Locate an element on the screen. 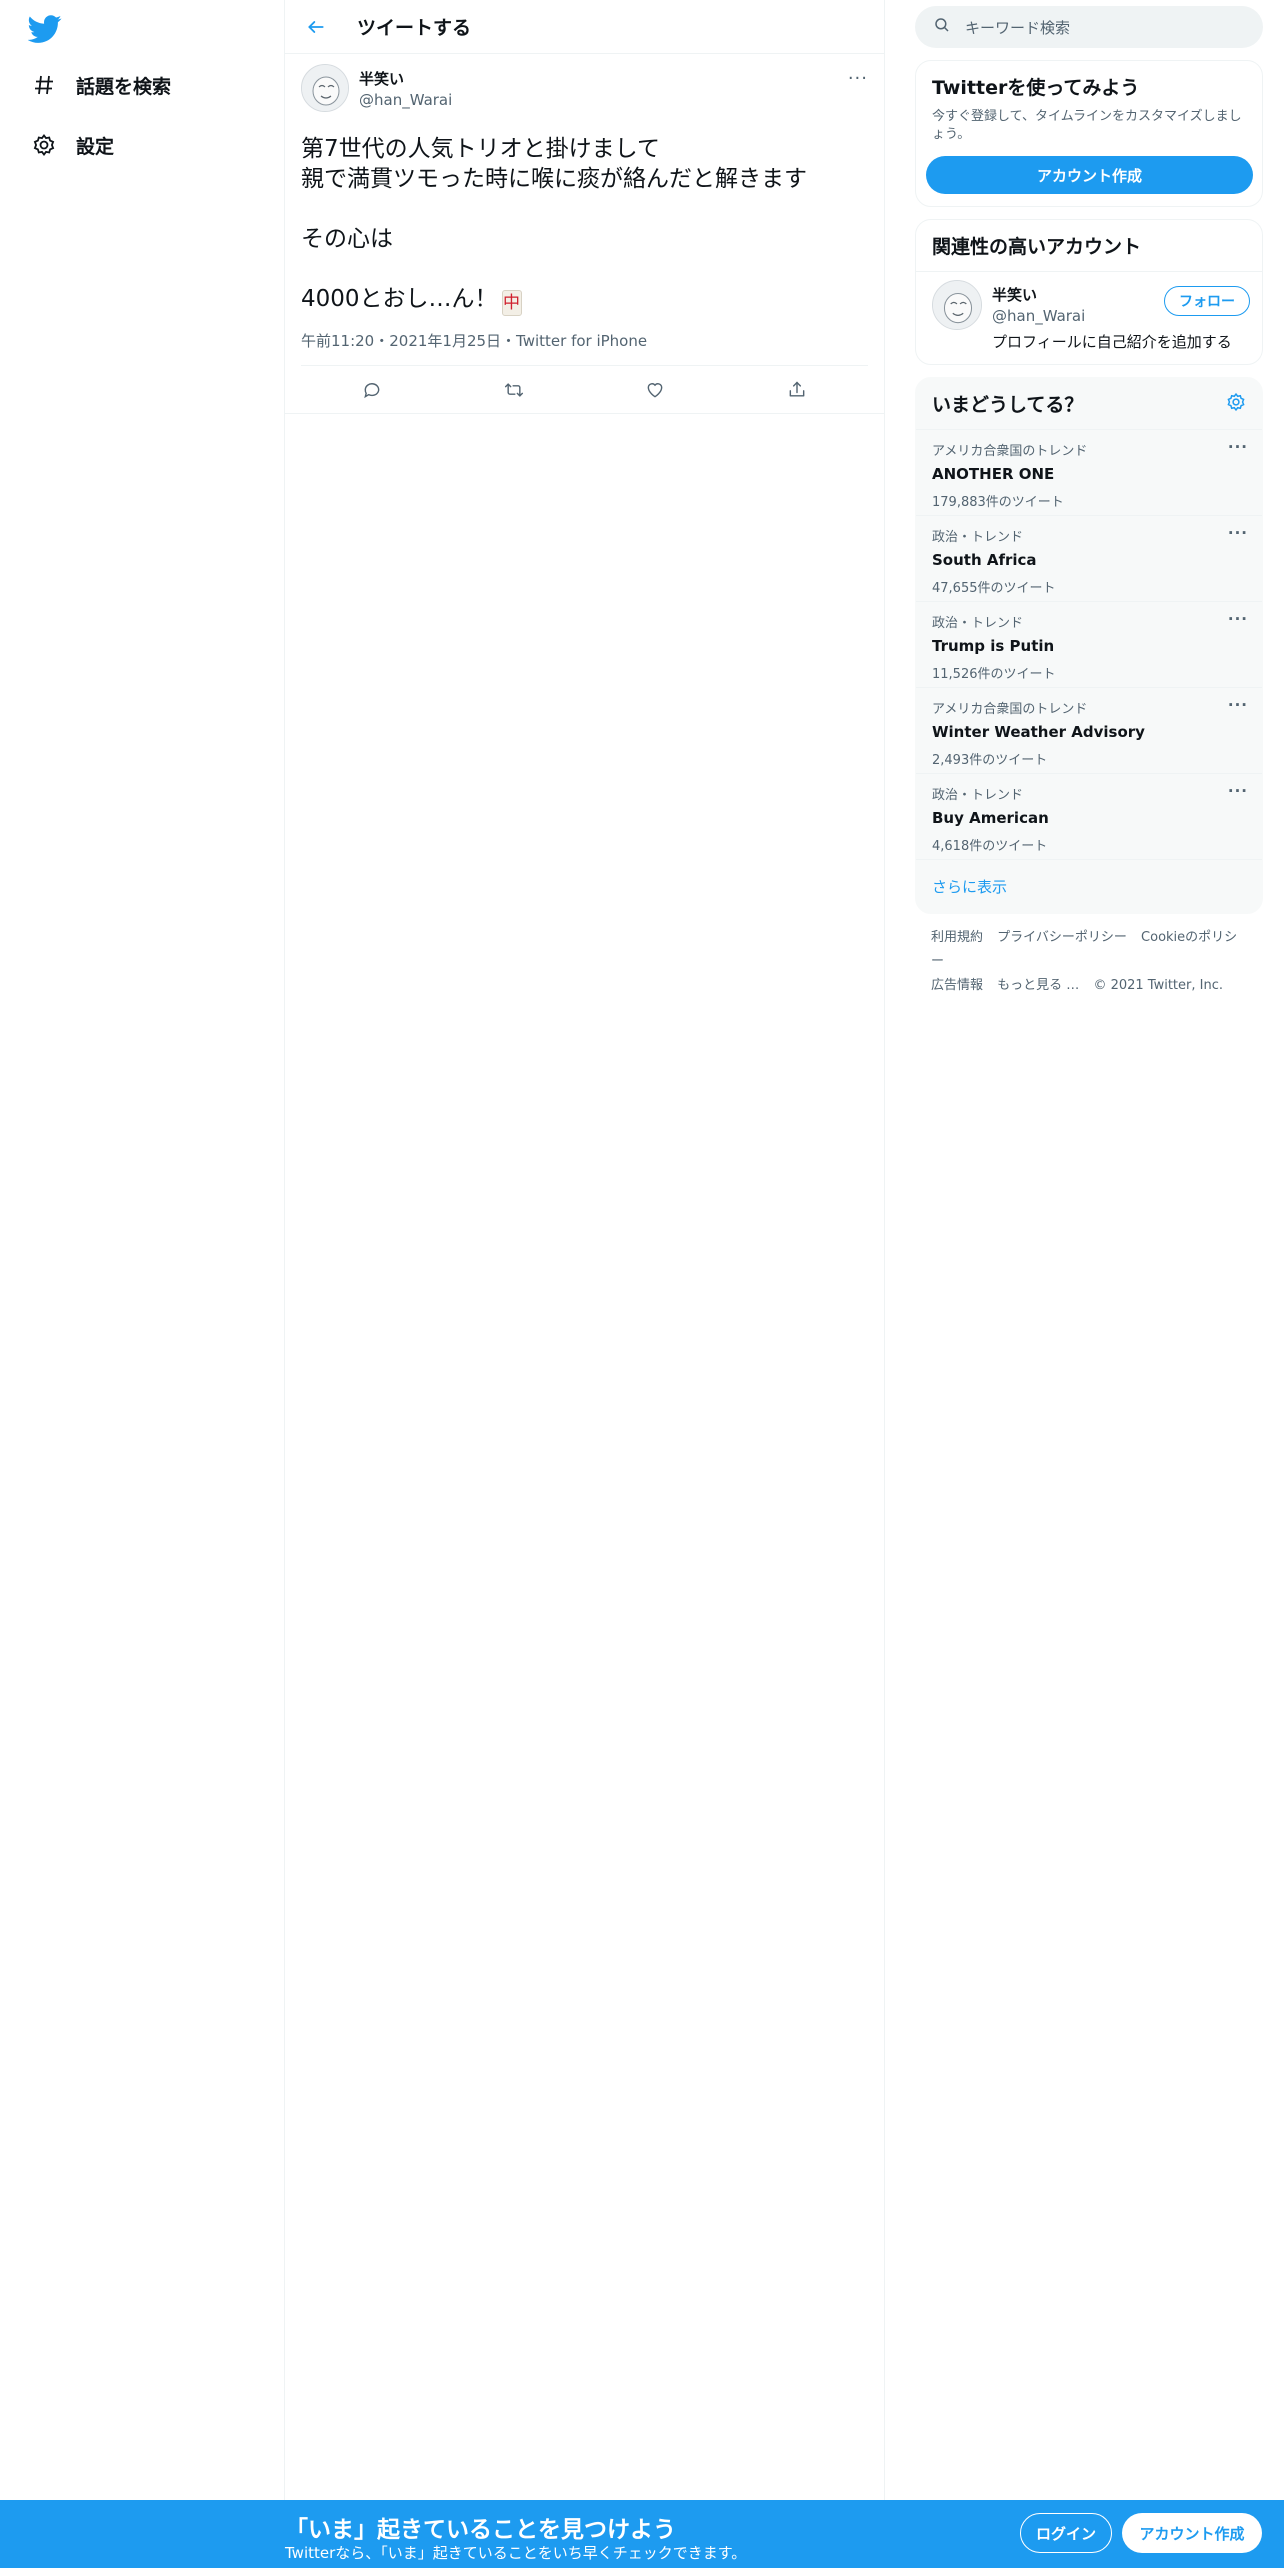  trend-count: 11,526件のツイート is located at coordinates (994, 674).